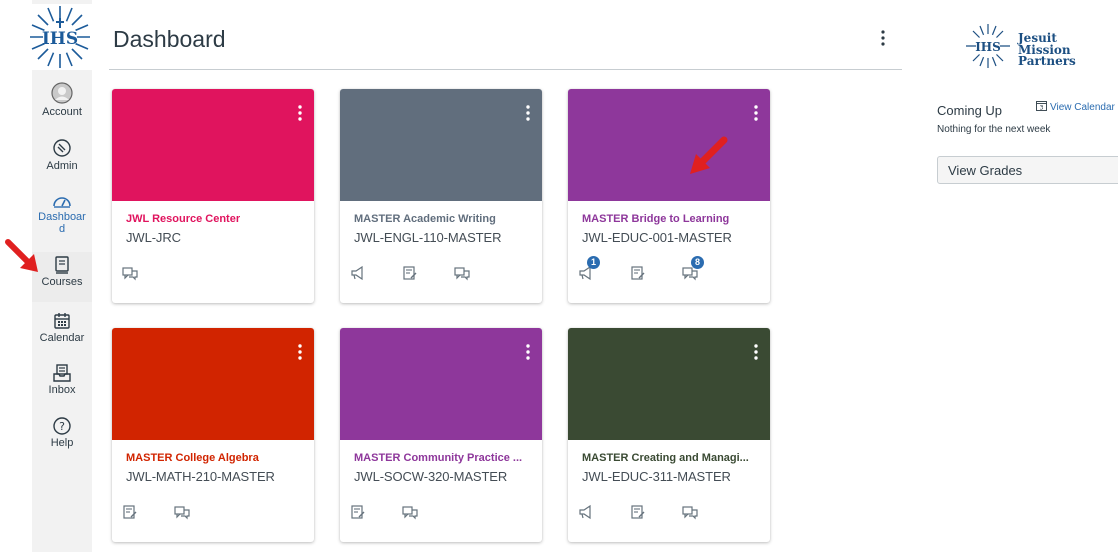 The height and width of the screenshot is (552, 1118). I want to click on nav-admin: Admin, so click(62, 155).